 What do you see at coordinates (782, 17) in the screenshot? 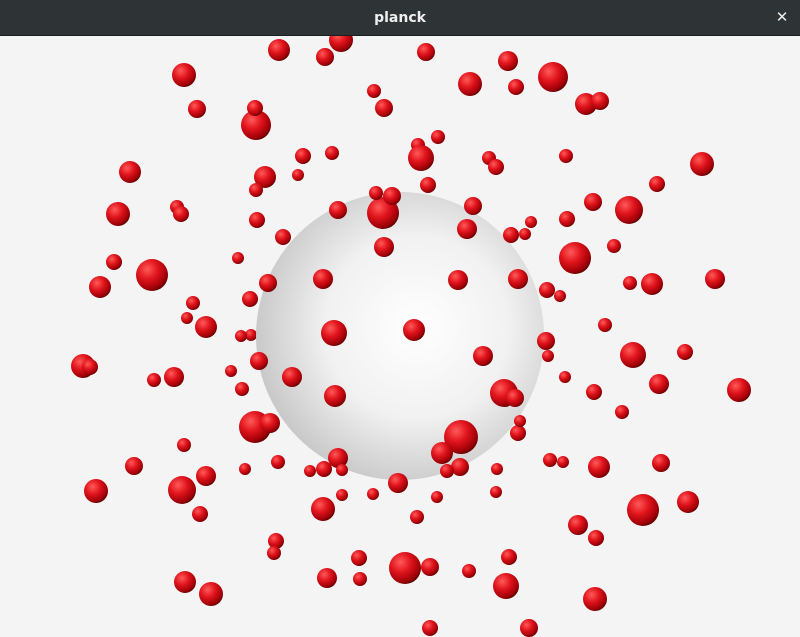
I see `close-icon: ✕` at bounding box center [782, 17].